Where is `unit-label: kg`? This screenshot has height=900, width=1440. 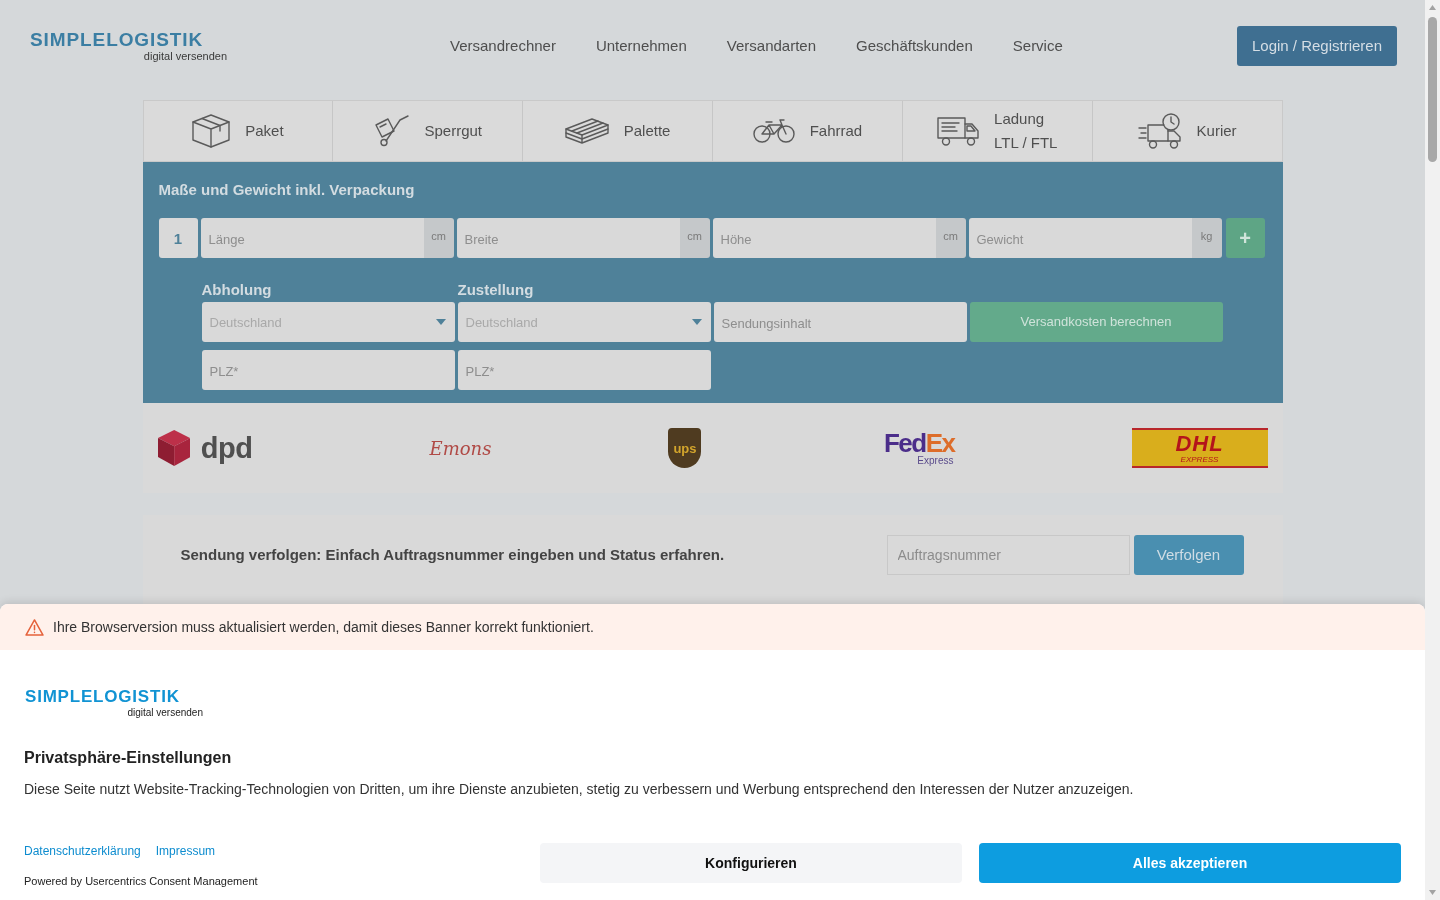
unit-label: kg is located at coordinates (1206, 238).